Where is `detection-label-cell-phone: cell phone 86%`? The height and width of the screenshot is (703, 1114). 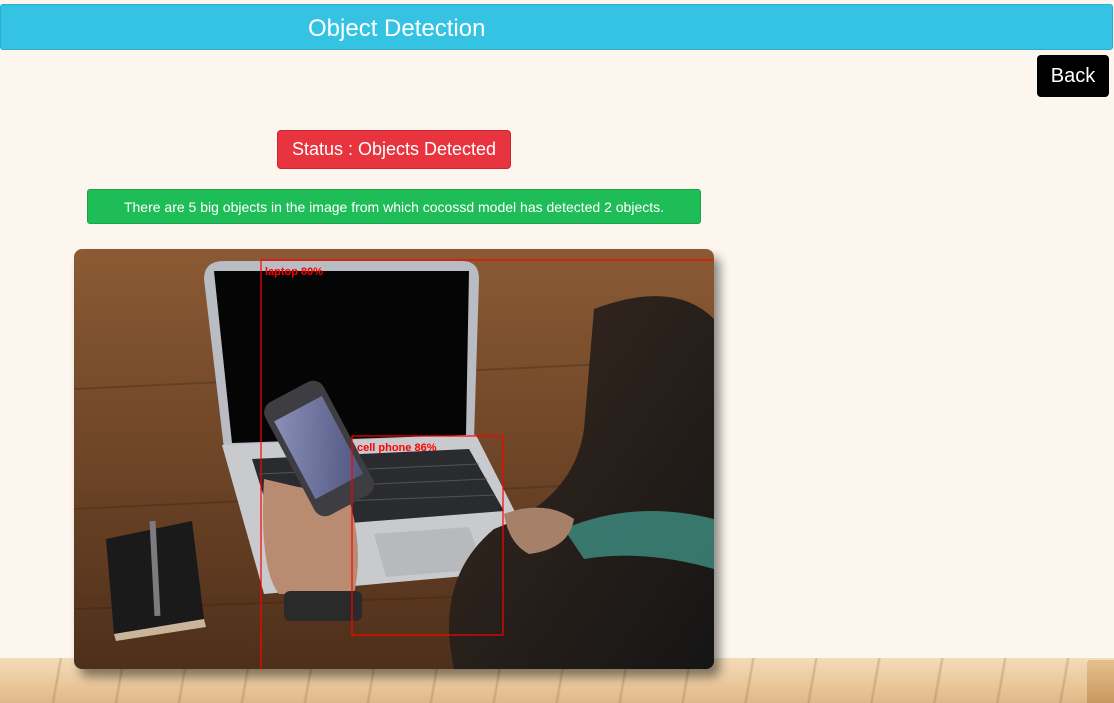
detection-label-cell-phone: cell phone 86% is located at coordinates (397, 448).